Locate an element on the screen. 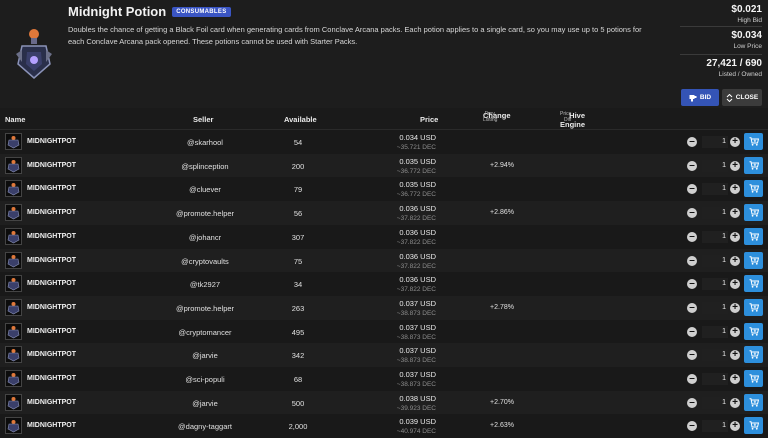  seller-name: @cryptovaults is located at coordinates (205, 261).